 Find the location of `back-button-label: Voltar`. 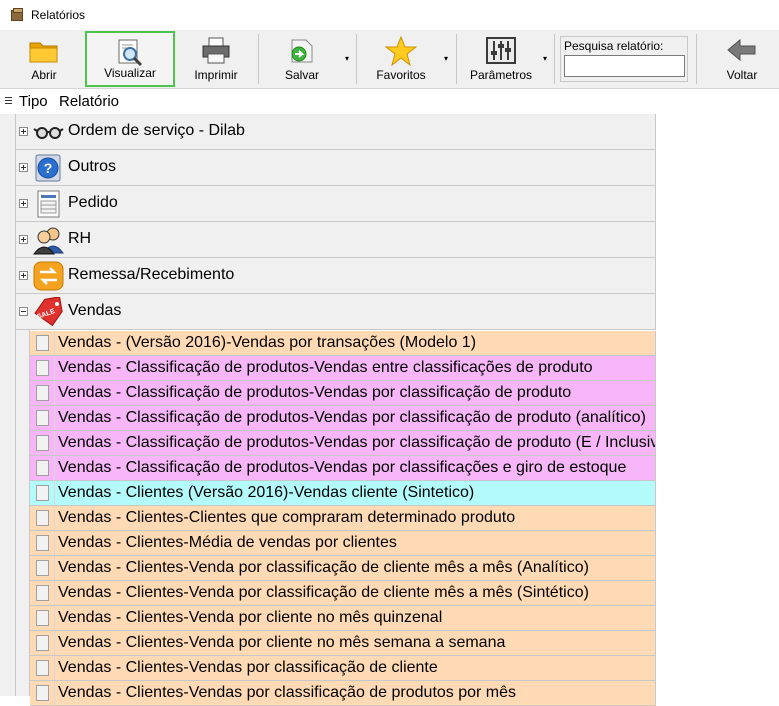

back-button-label: Voltar is located at coordinates (742, 75).